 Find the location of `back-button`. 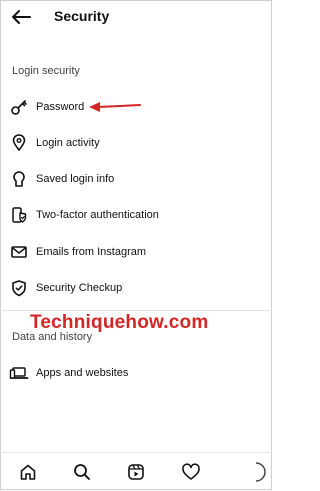

back-button is located at coordinates (21, 17).